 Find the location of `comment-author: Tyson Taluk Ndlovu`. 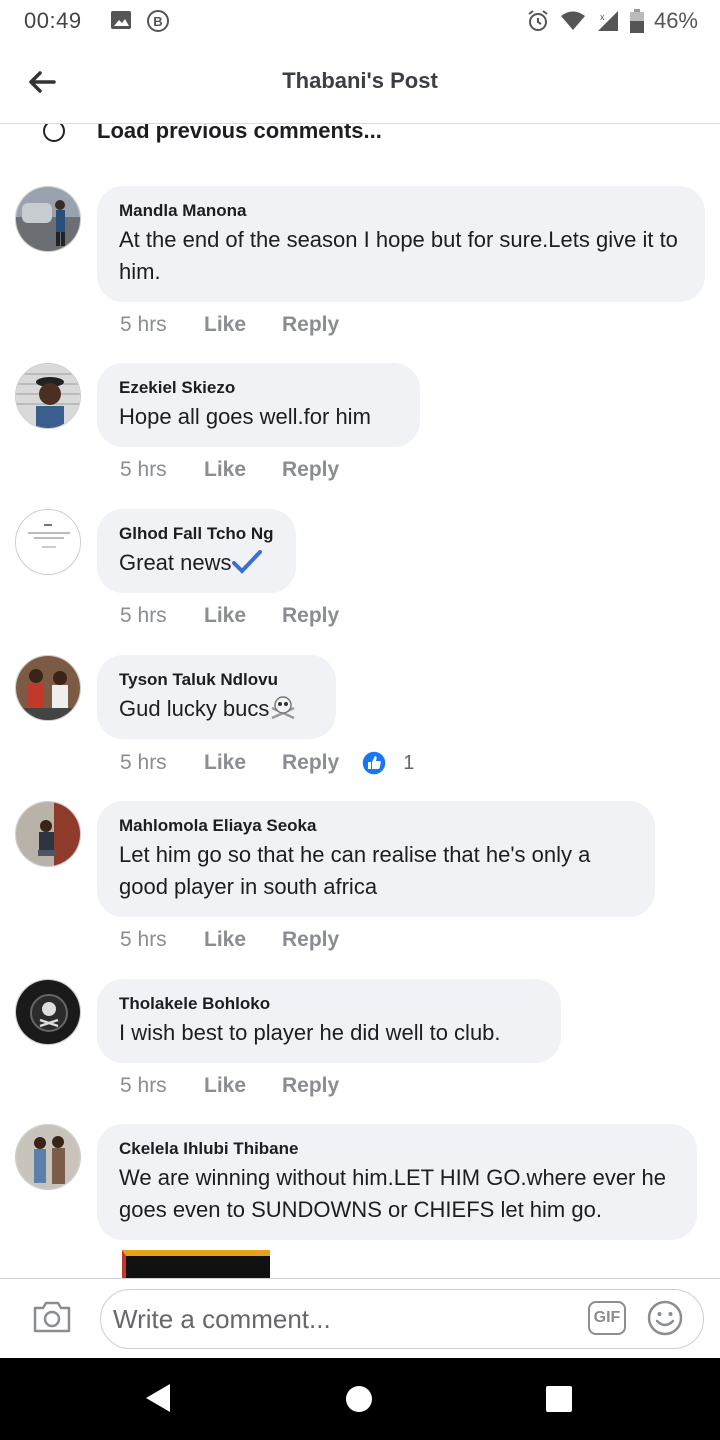

comment-author: Tyson Taluk Ndlovu is located at coordinates (216, 680).